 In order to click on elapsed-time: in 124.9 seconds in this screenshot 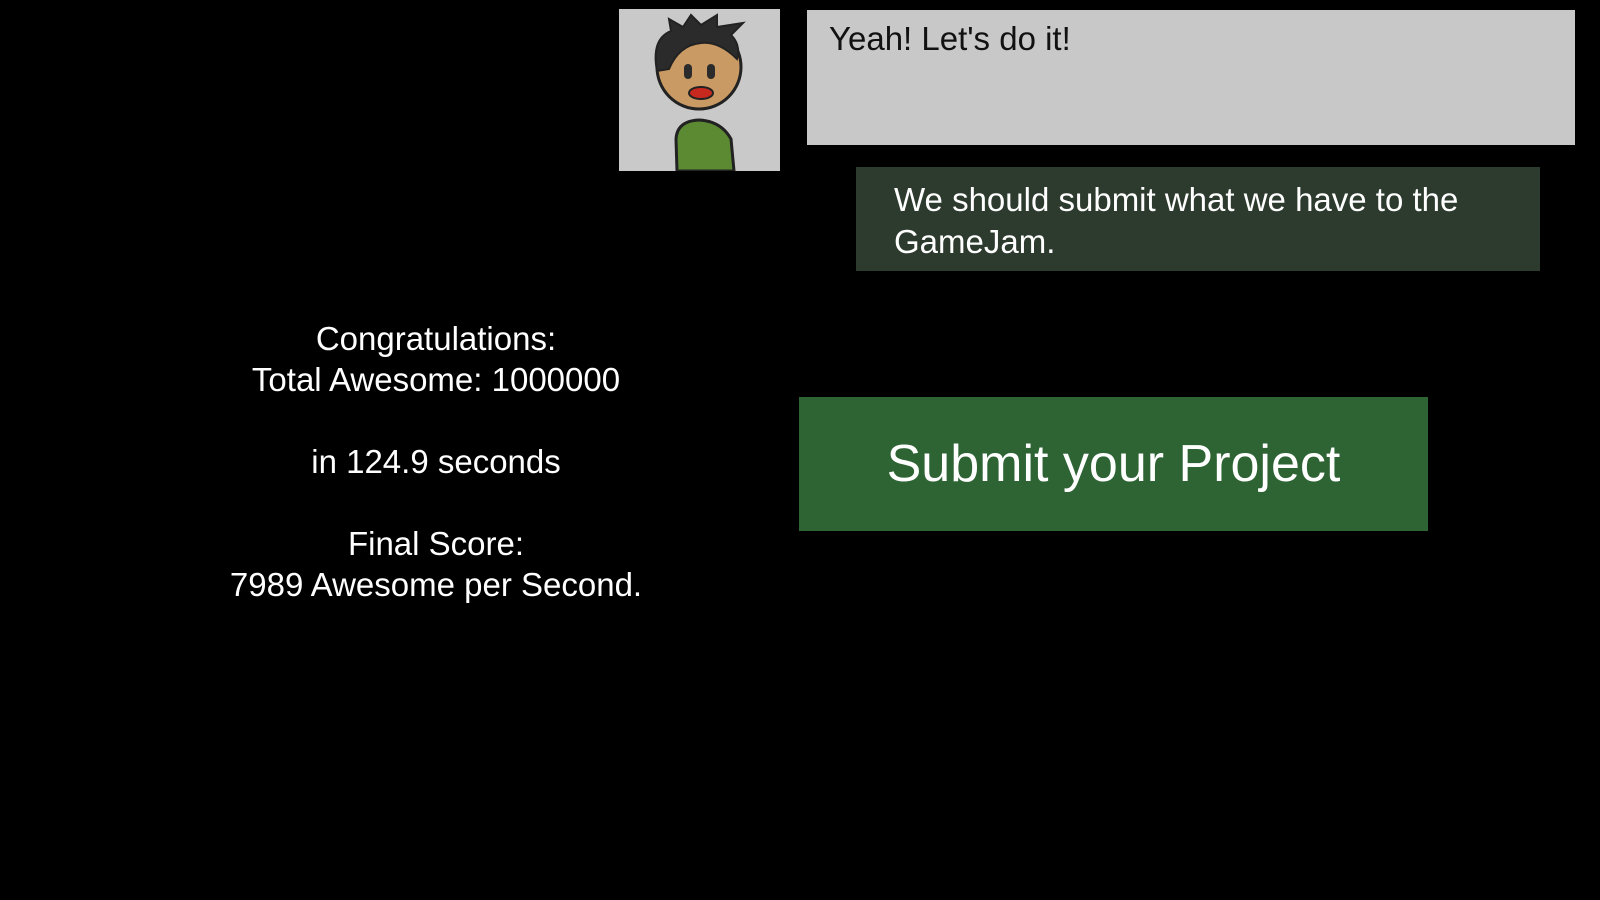, I will do `click(436, 461)`.